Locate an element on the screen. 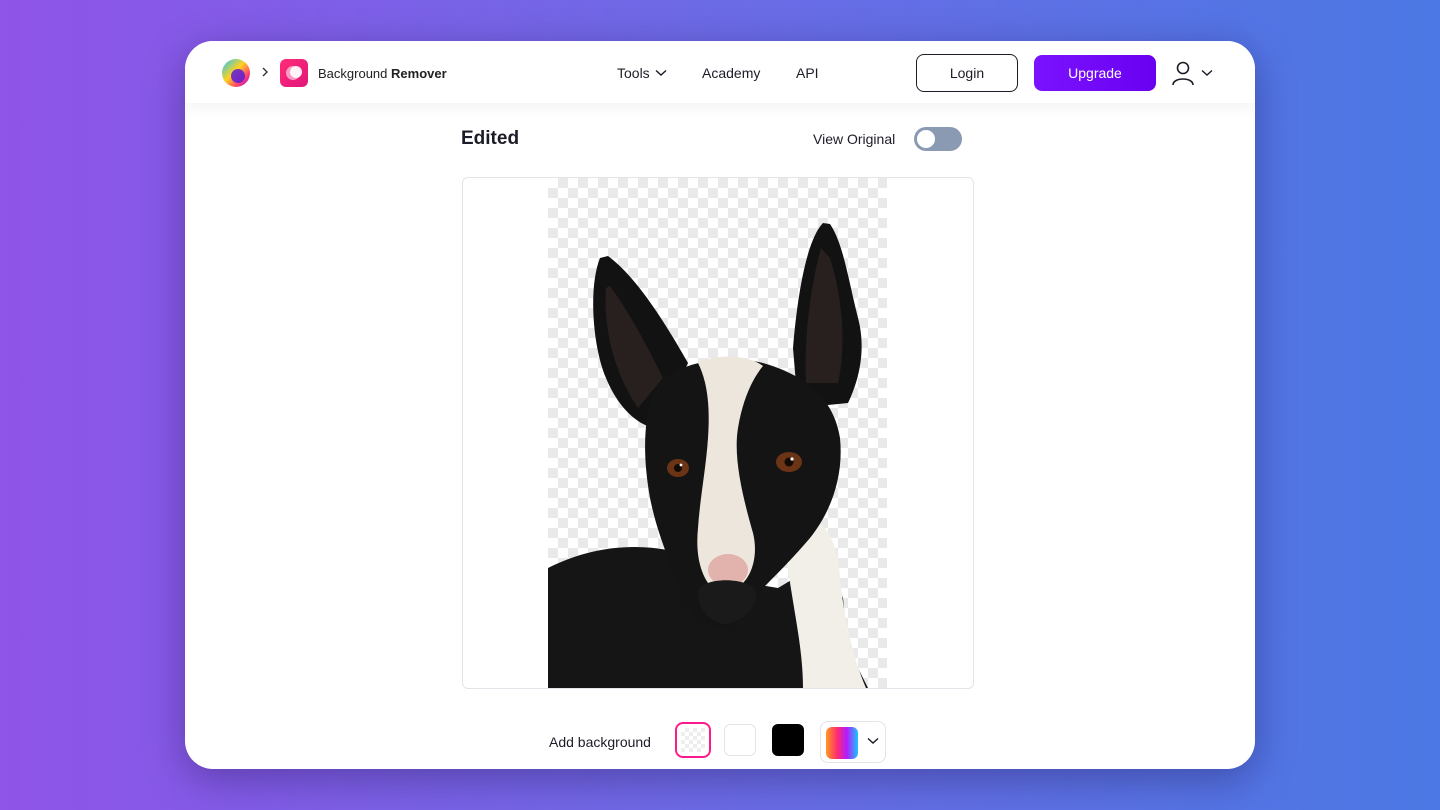 The image size is (1440, 810). gradient-swatch is located at coordinates (842, 743).